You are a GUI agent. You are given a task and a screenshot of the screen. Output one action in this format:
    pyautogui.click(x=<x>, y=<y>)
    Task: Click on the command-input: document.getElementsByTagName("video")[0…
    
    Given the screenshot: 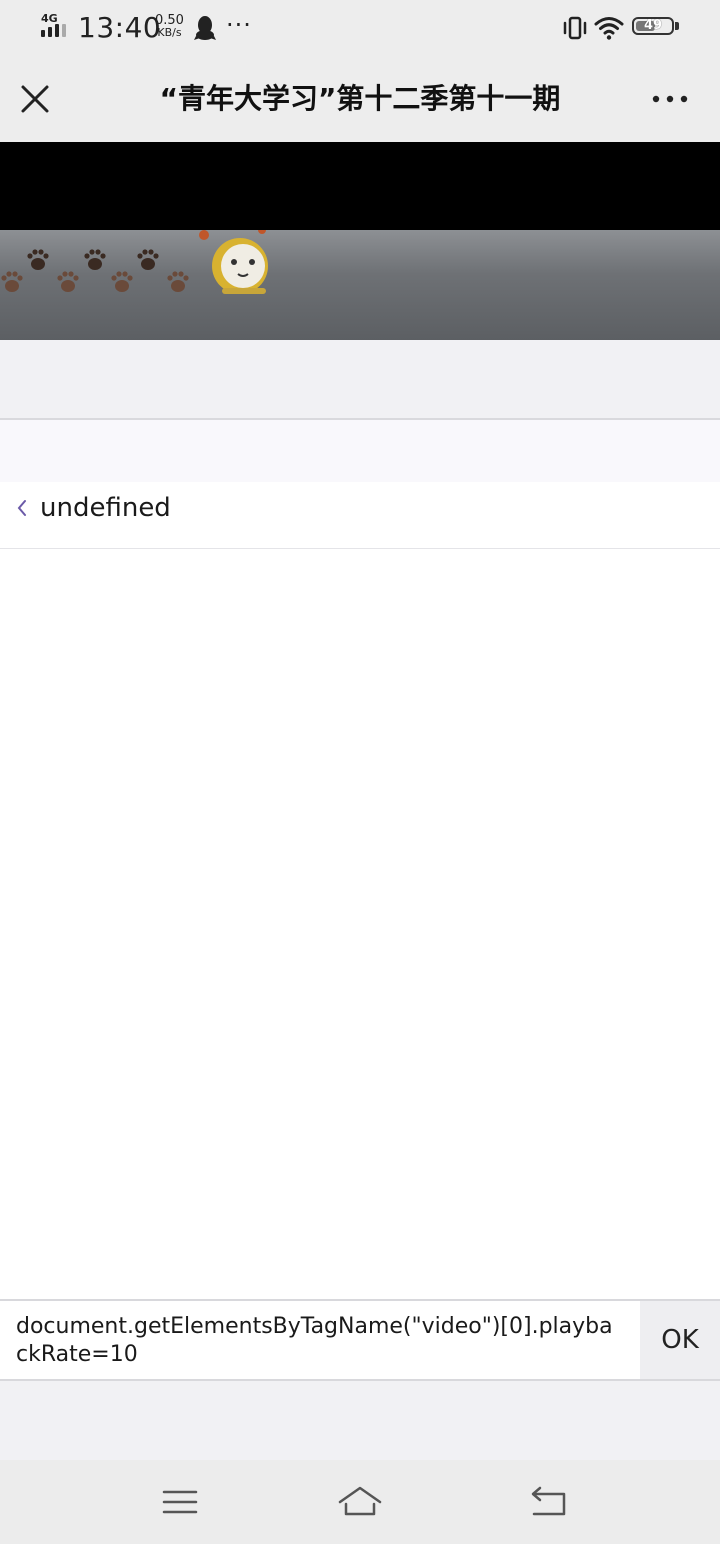 What is the action you would take?
    pyautogui.click(x=320, y=1340)
    